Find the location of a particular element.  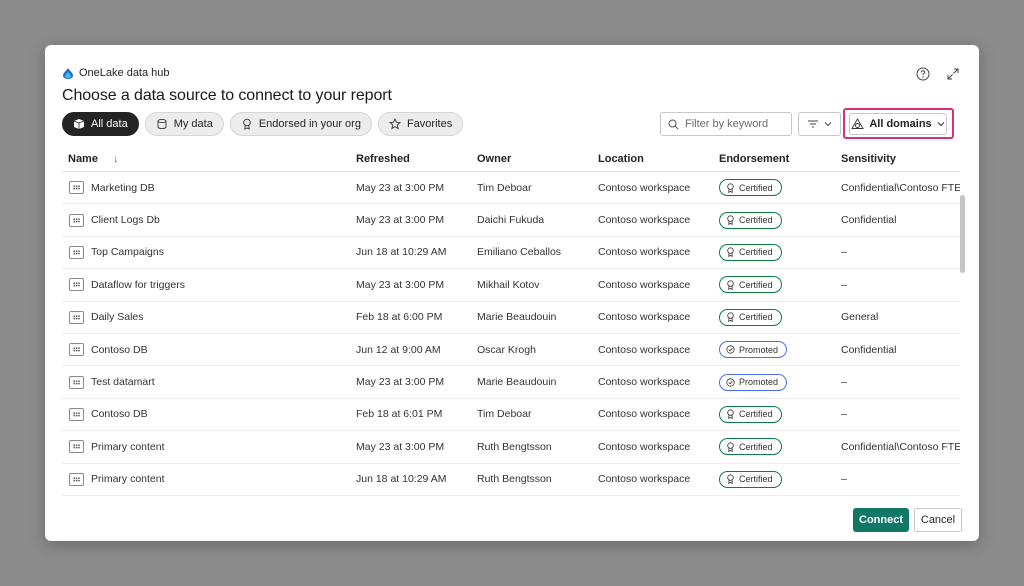

column-header-owner: Owner is located at coordinates (537, 159).